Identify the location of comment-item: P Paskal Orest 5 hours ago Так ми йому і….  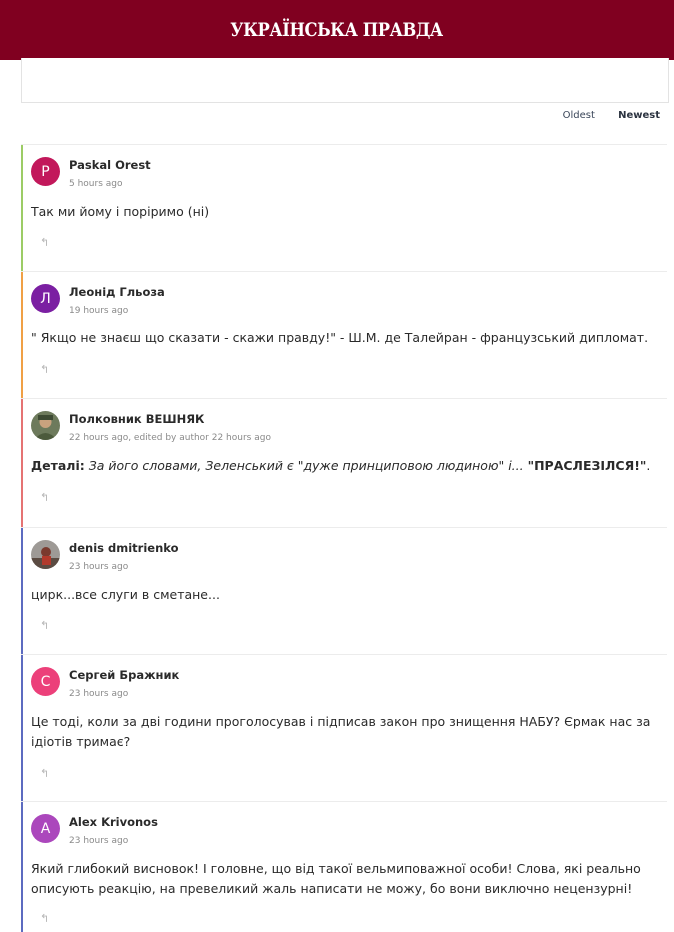
(344, 207).